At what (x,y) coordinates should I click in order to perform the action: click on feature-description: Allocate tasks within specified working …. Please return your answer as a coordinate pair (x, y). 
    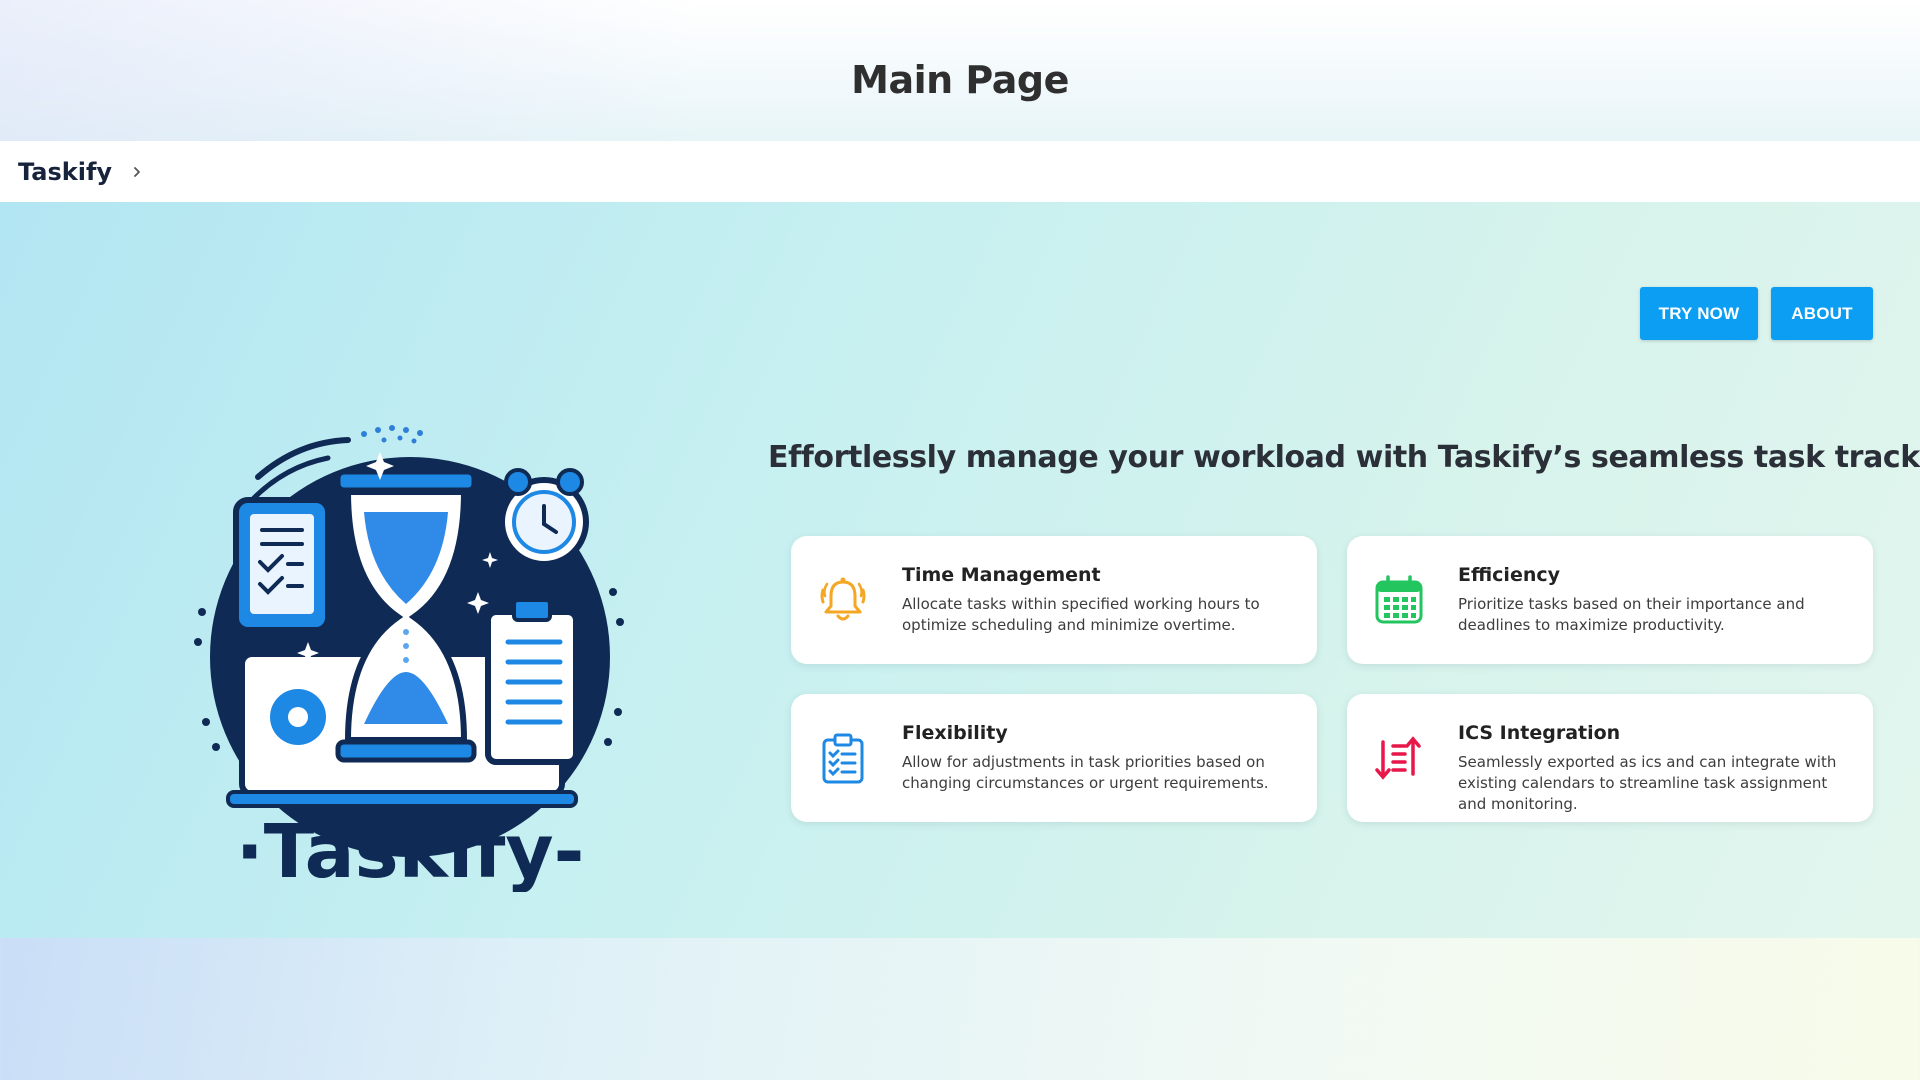
    Looking at the image, I should click on (1081, 614).